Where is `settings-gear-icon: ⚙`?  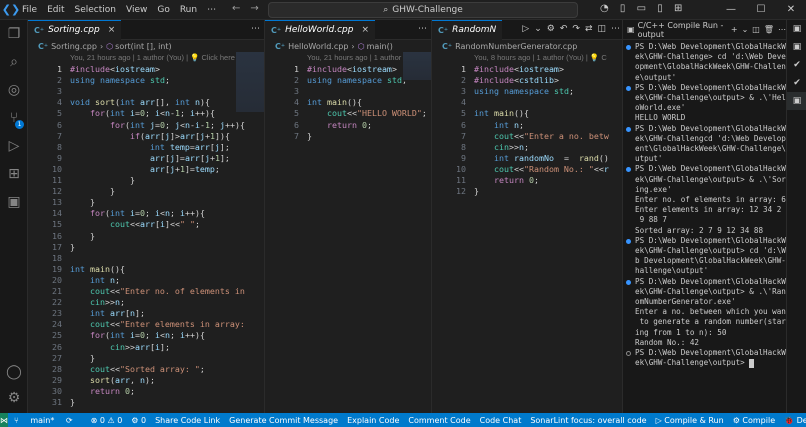 settings-gear-icon: ⚙ is located at coordinates (14, 398).